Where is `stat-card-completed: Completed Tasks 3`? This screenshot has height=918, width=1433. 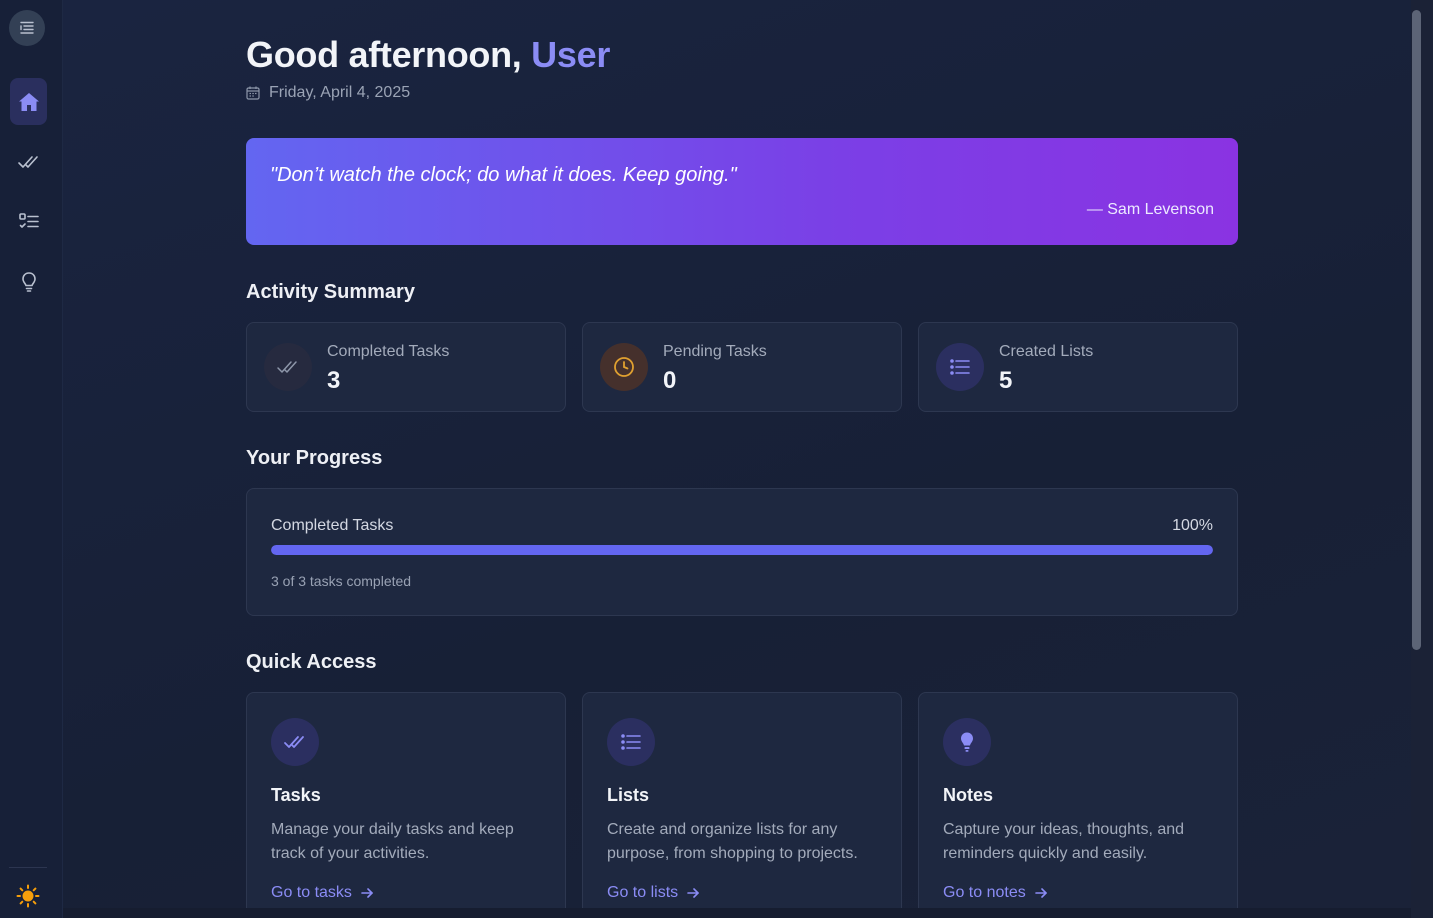 stat-card-completed: Completed Tasks 3 is located at coordinates (406, 367).